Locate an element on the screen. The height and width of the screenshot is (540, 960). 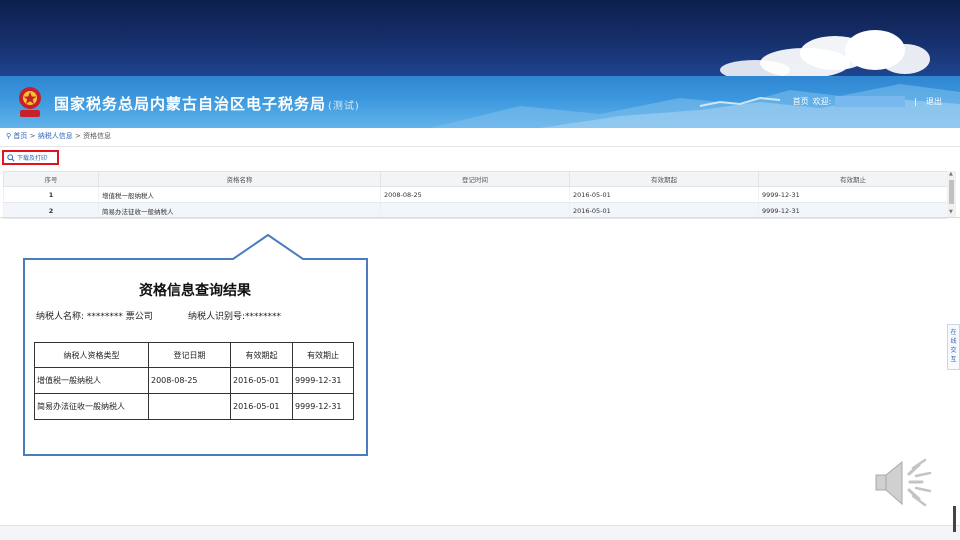
result-column-header: 有效期止 is located at coordinates (323, 355).